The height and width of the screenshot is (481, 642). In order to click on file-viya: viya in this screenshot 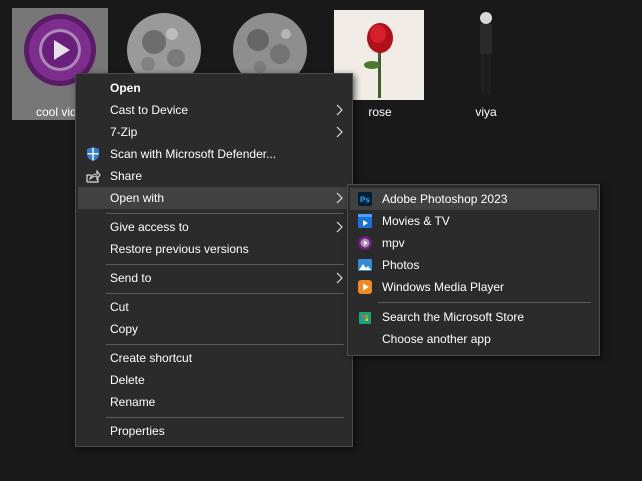, I will do `click(486, 64)`.